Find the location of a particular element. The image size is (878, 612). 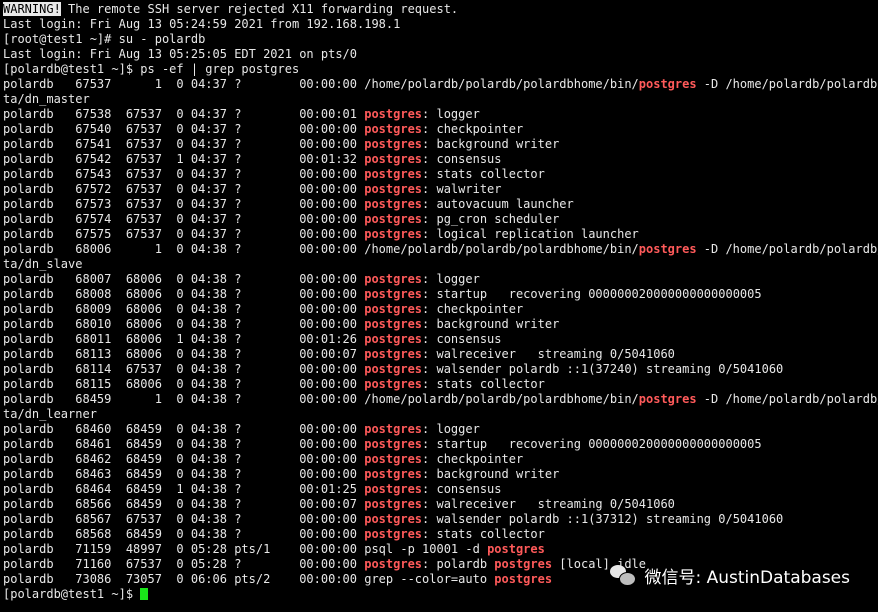

text-cursor is located at coordinates (144, 594).